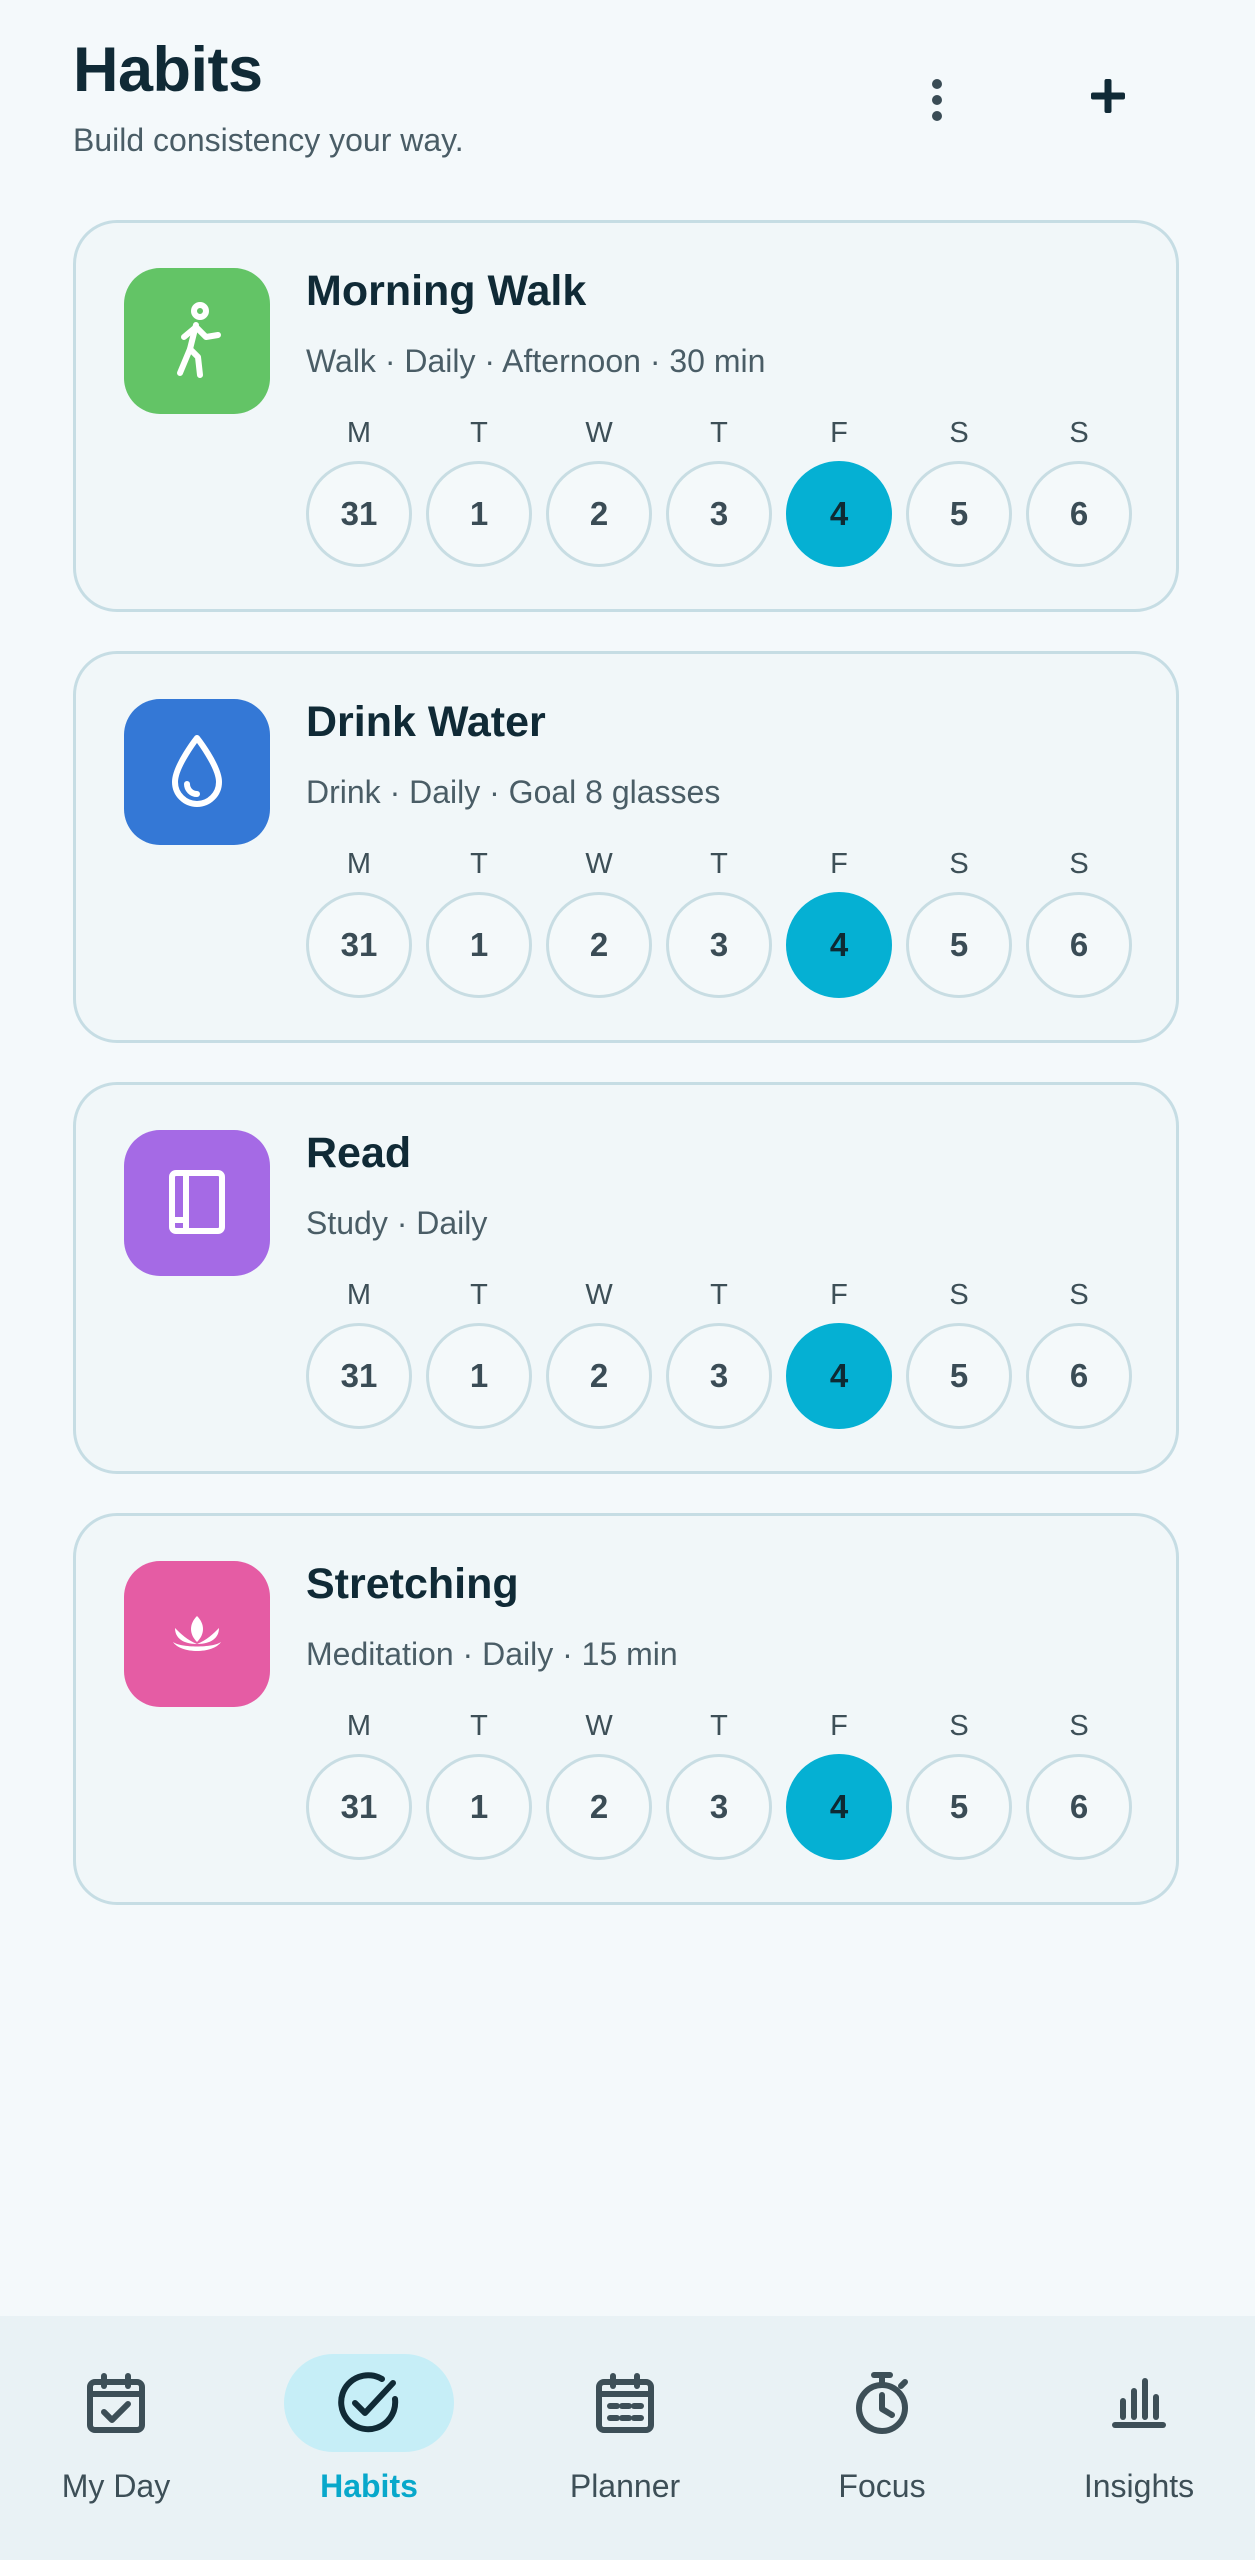 Image resolution: width=1255 pixels, height=2560 pixels. I want to click on bar-chart-icon, so click(1139, 2403).